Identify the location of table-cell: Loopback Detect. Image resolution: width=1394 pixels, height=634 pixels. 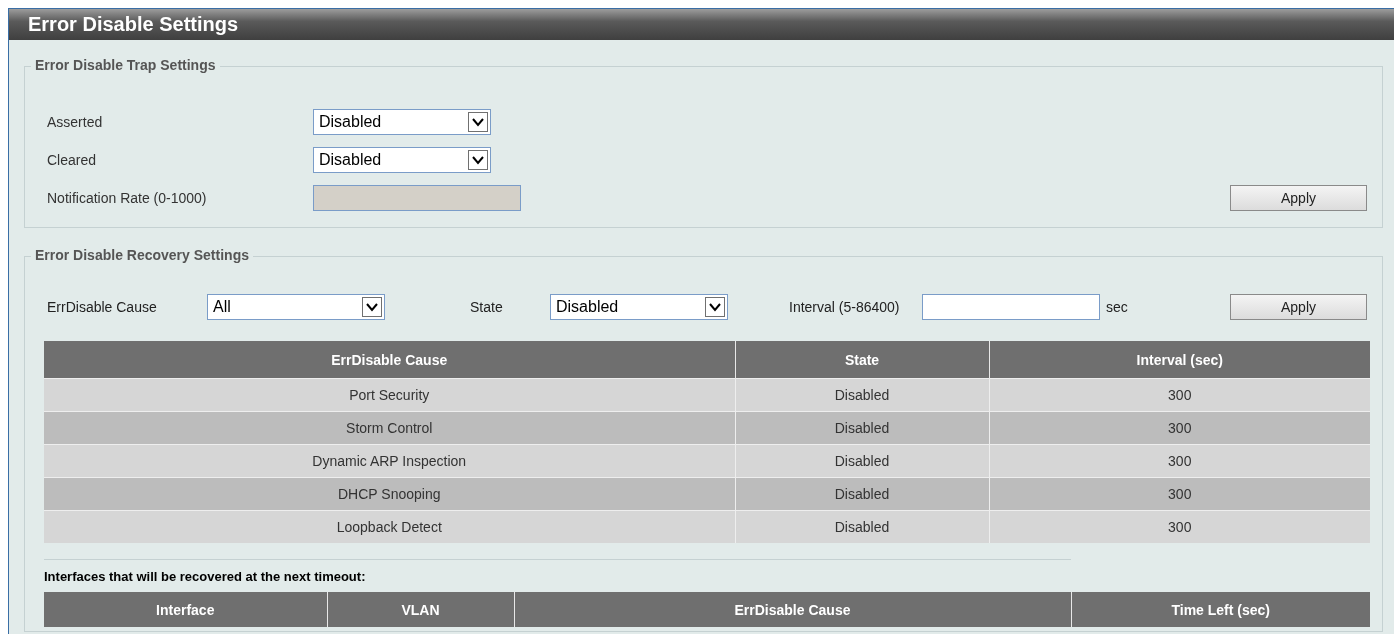
(389, 526).